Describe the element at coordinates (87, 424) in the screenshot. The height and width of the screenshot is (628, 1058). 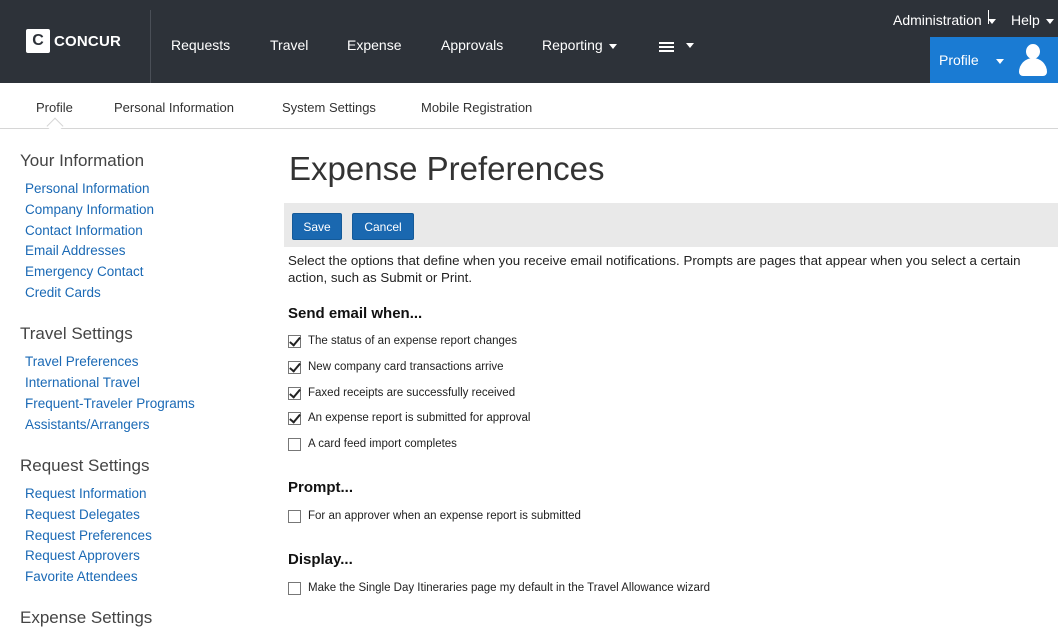
I see `sidebar-link-assistants-arrangers: Assistants/Arrangers` at that location.